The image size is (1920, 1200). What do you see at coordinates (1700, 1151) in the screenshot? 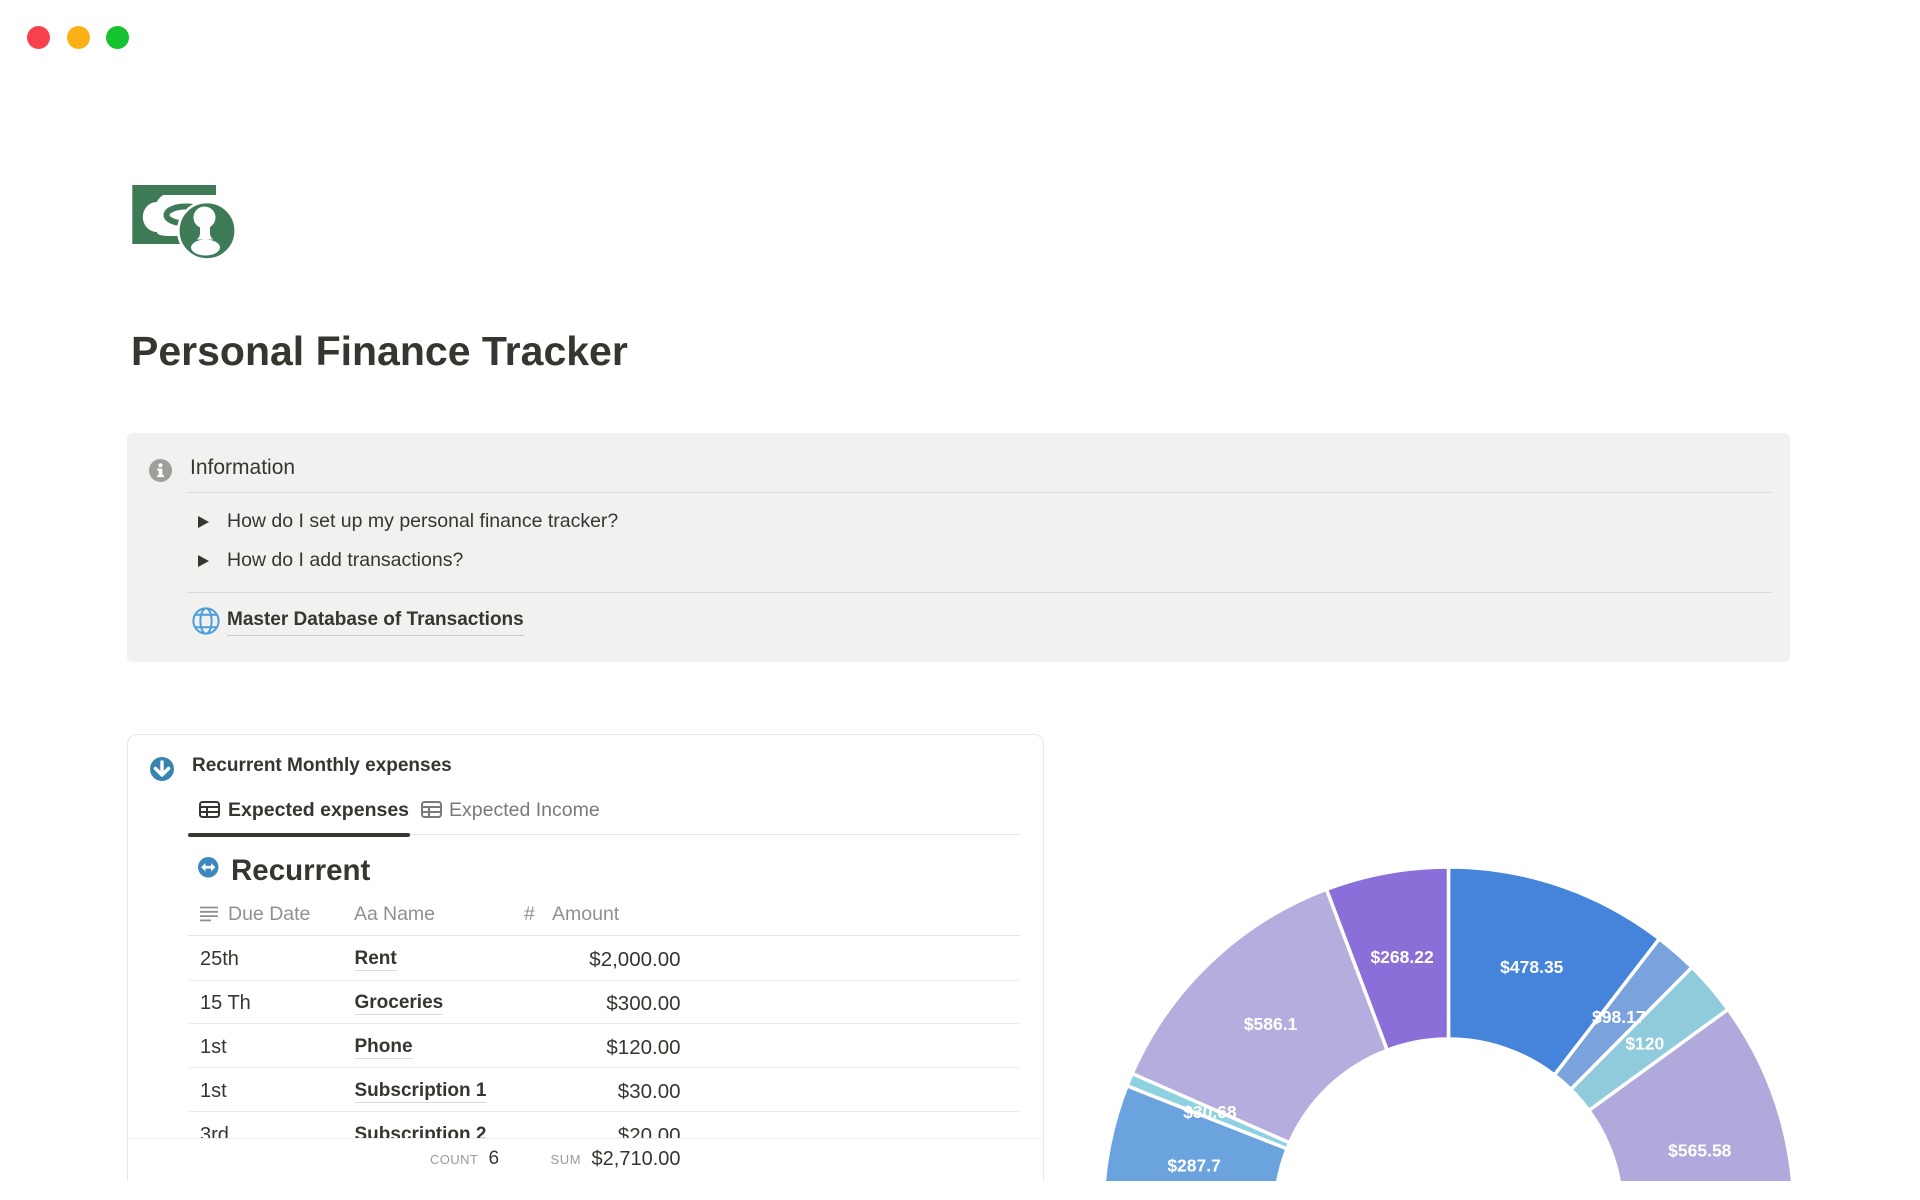
I see `svg-text: $565.58` at bounding box center [1700, 1151].